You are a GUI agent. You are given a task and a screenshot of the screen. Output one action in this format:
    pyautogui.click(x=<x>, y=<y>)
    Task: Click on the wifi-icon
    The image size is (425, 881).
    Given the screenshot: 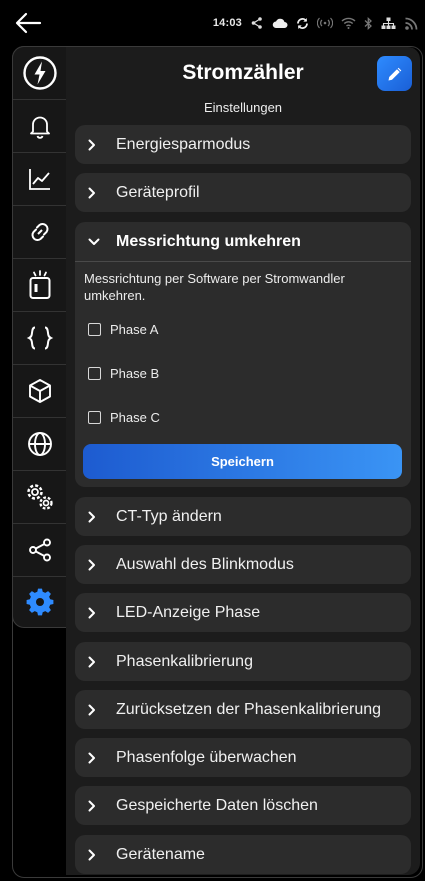 What is the action you would take?
    pyautogui.click(x=348, y=23)
    